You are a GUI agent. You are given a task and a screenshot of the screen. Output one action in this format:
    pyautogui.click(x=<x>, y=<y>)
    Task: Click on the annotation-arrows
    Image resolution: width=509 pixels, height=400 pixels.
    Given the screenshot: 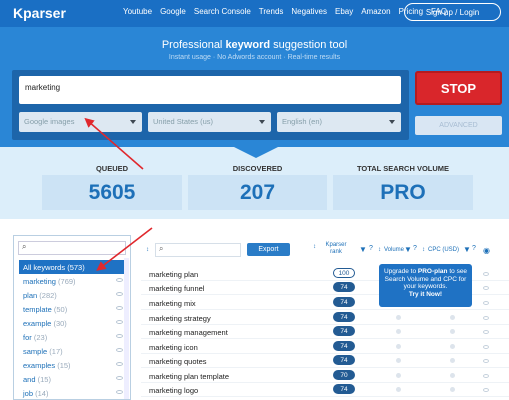 What is the action you would take?
    pyautogui.click(x=118, y=194)
    